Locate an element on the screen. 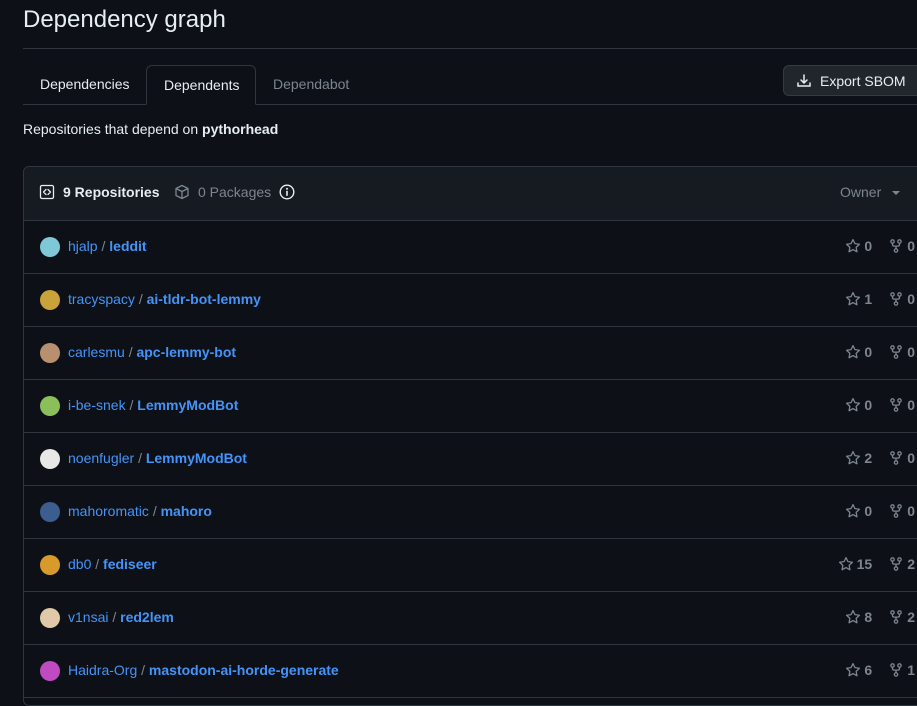 The image size is (917, 706). repo-stats: 2 0 is located at coordinates (872, 458).